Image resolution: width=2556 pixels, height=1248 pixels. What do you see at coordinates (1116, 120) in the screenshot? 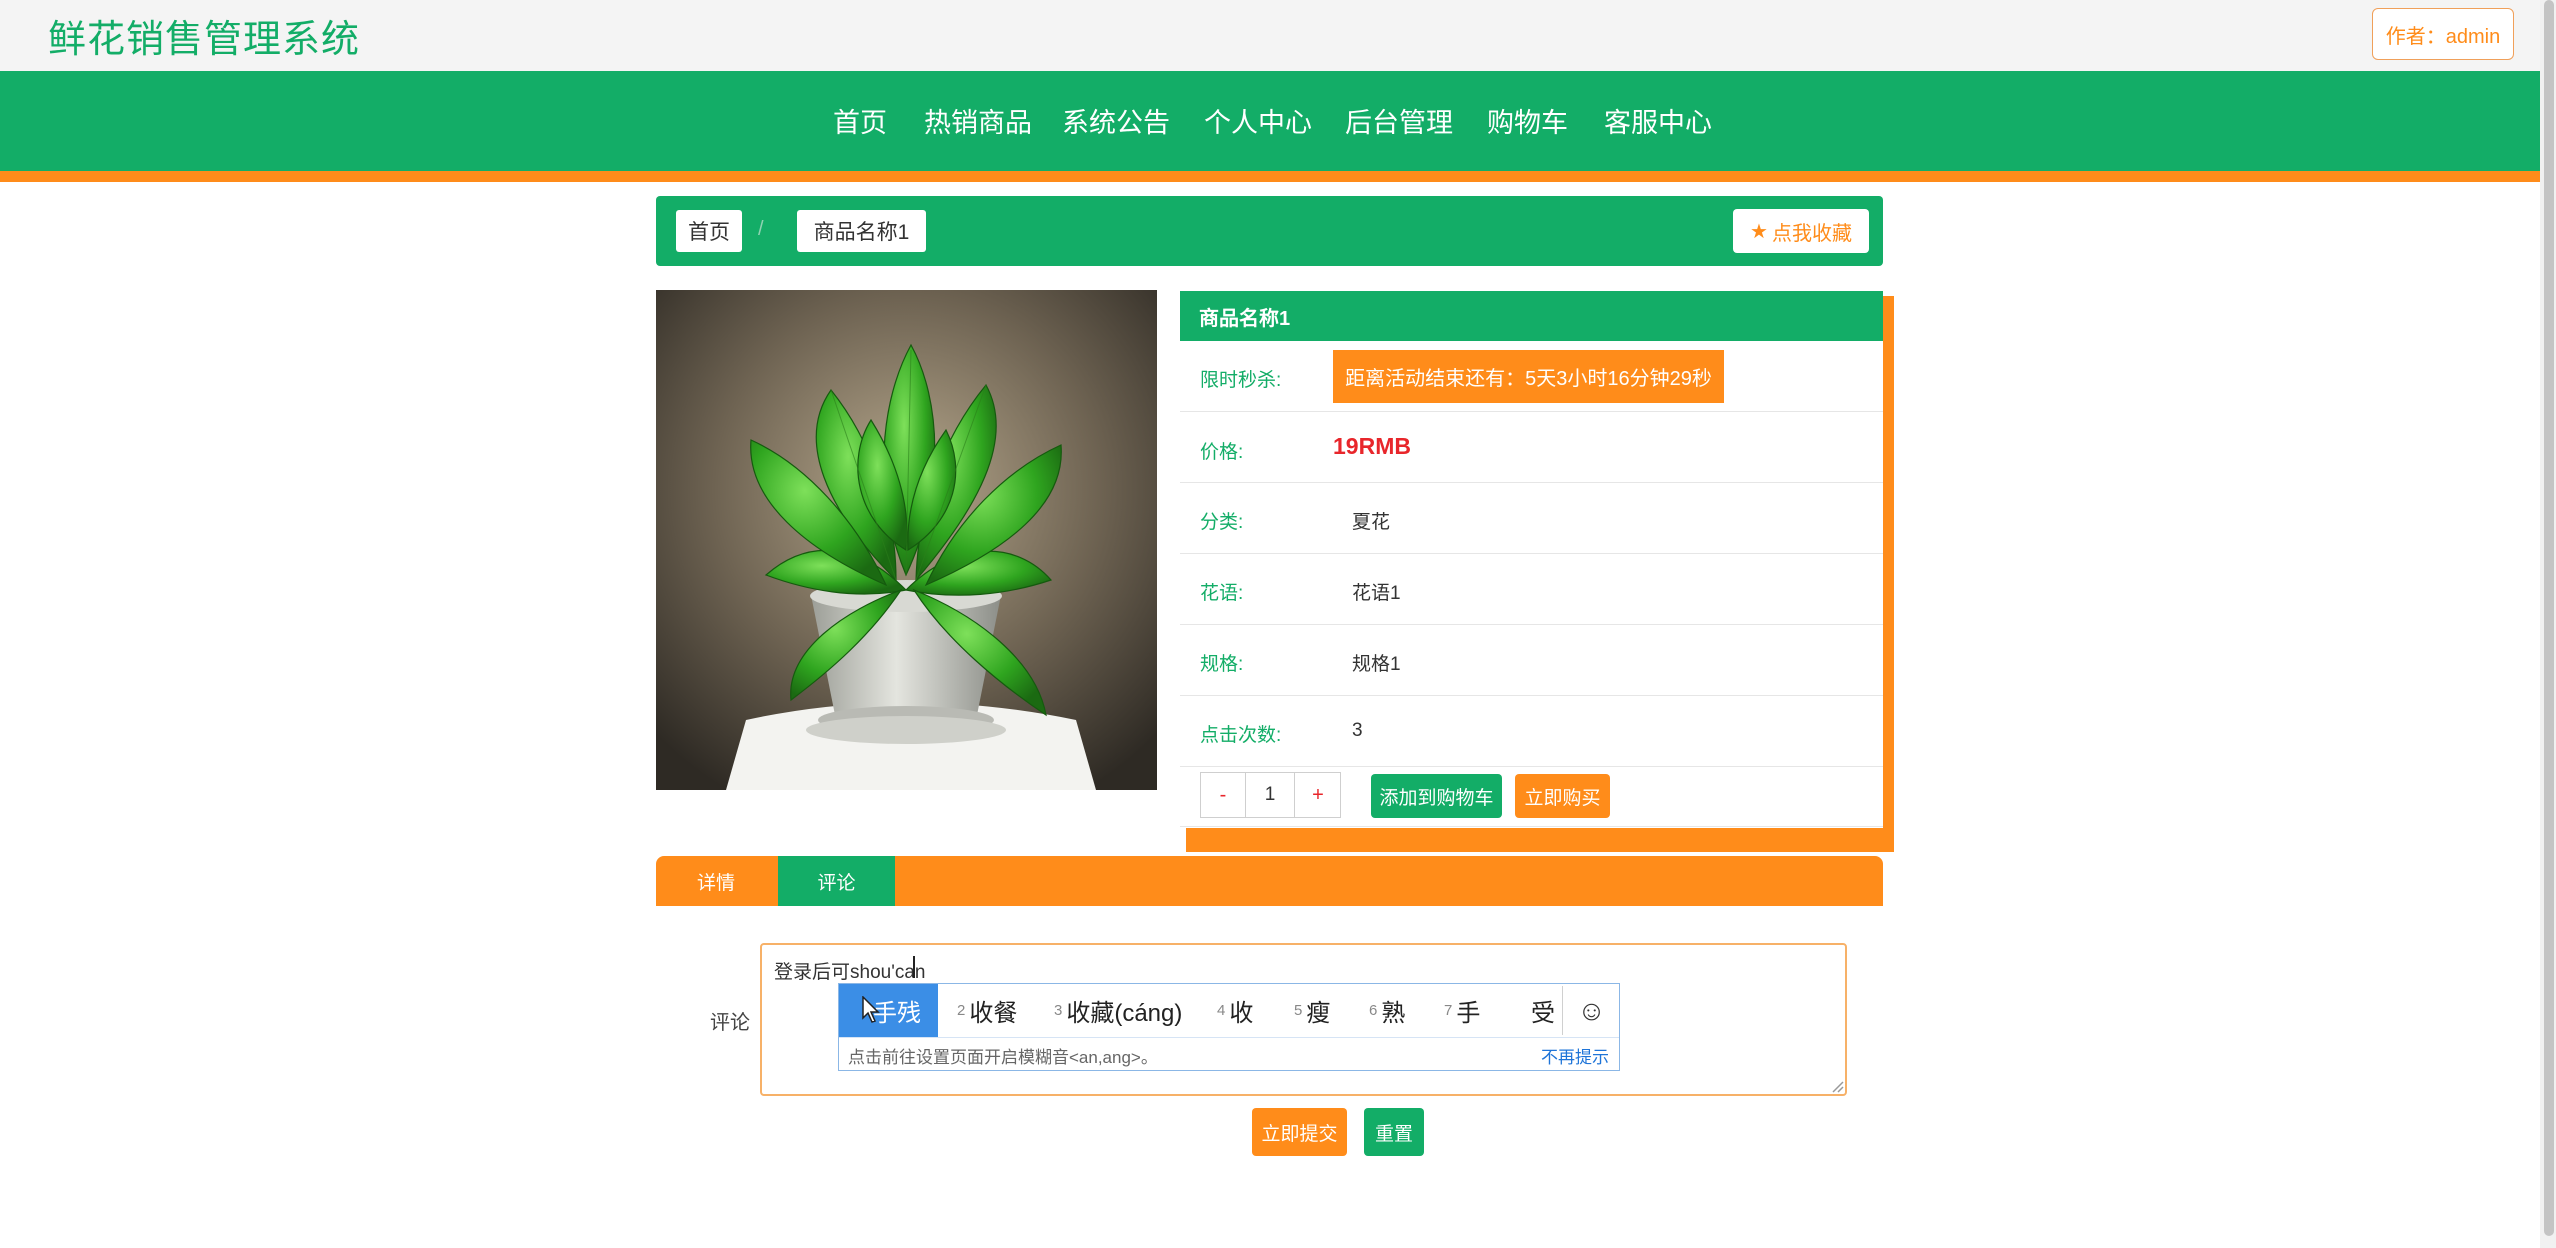
I see `nav-item-announcements: 系统公告` at bounding box center [1116, 120].